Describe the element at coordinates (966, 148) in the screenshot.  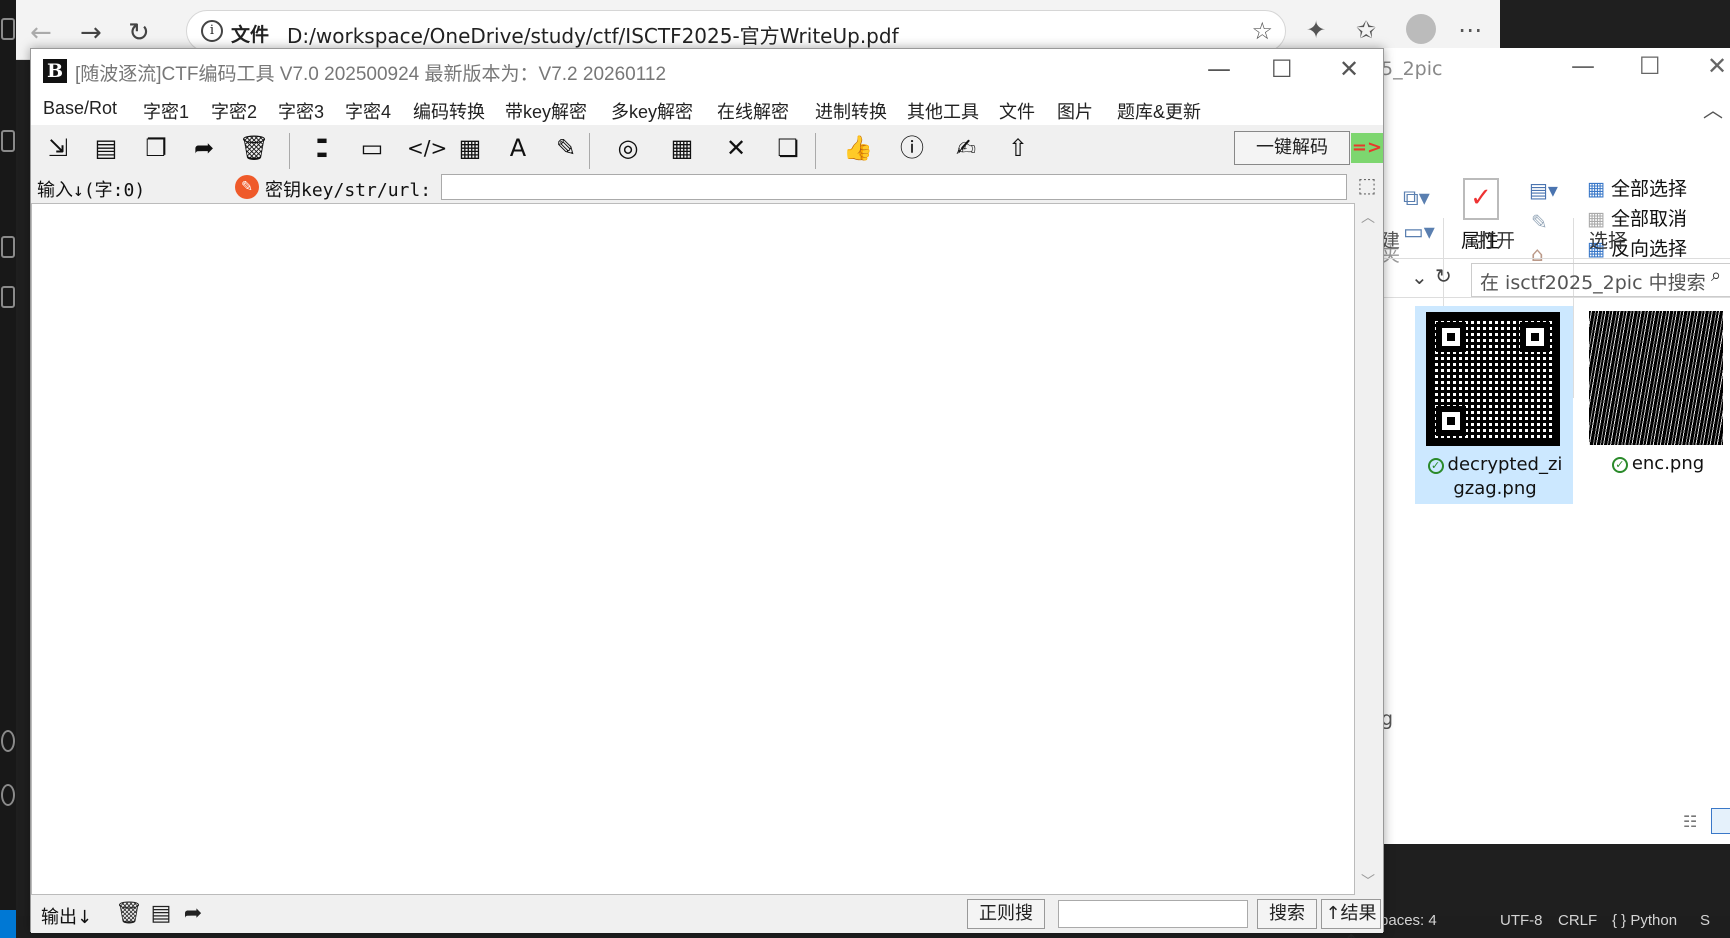
I see `feedback-edit-icon: ✍` at that location.